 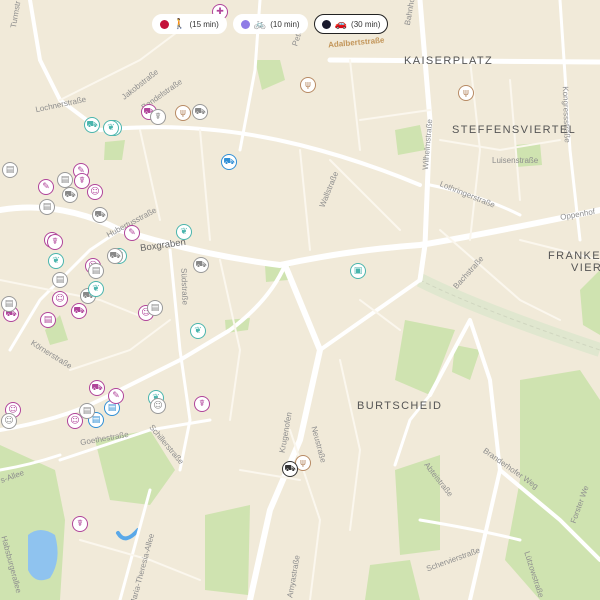 I want to click on car-icon: 🚗, so click(x=341, y=24).